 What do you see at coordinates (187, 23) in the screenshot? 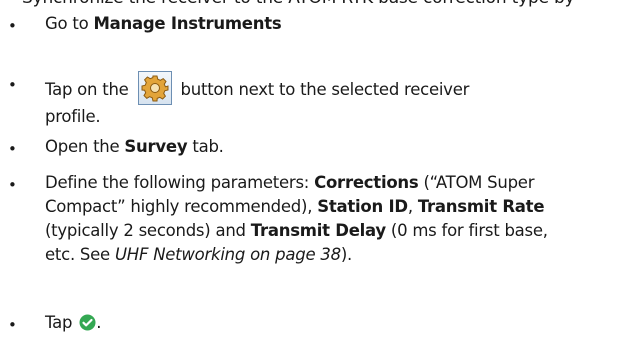
I see `manage-instruments-label: Manage Instruments` at bounding box center [187, 23].